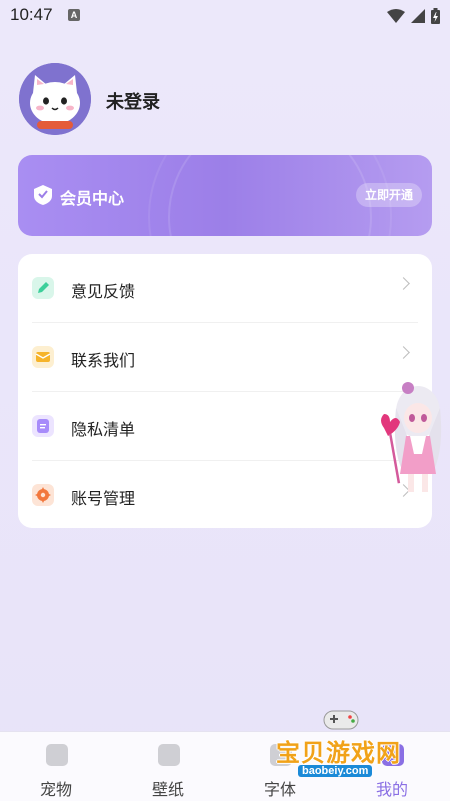  I want to click on cat-avatar-icon, so click(55, 99).